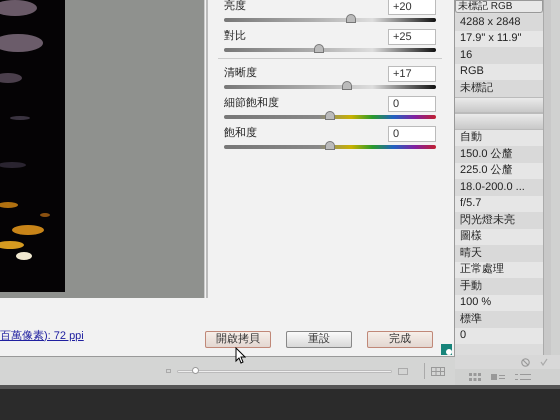 Image resolution: width=560 pixels, height=420 pixels. What do you see at coordinates (472, 72) in the screenshot?
I see `metadata-value: RGB` at bounding box center [472, 72].